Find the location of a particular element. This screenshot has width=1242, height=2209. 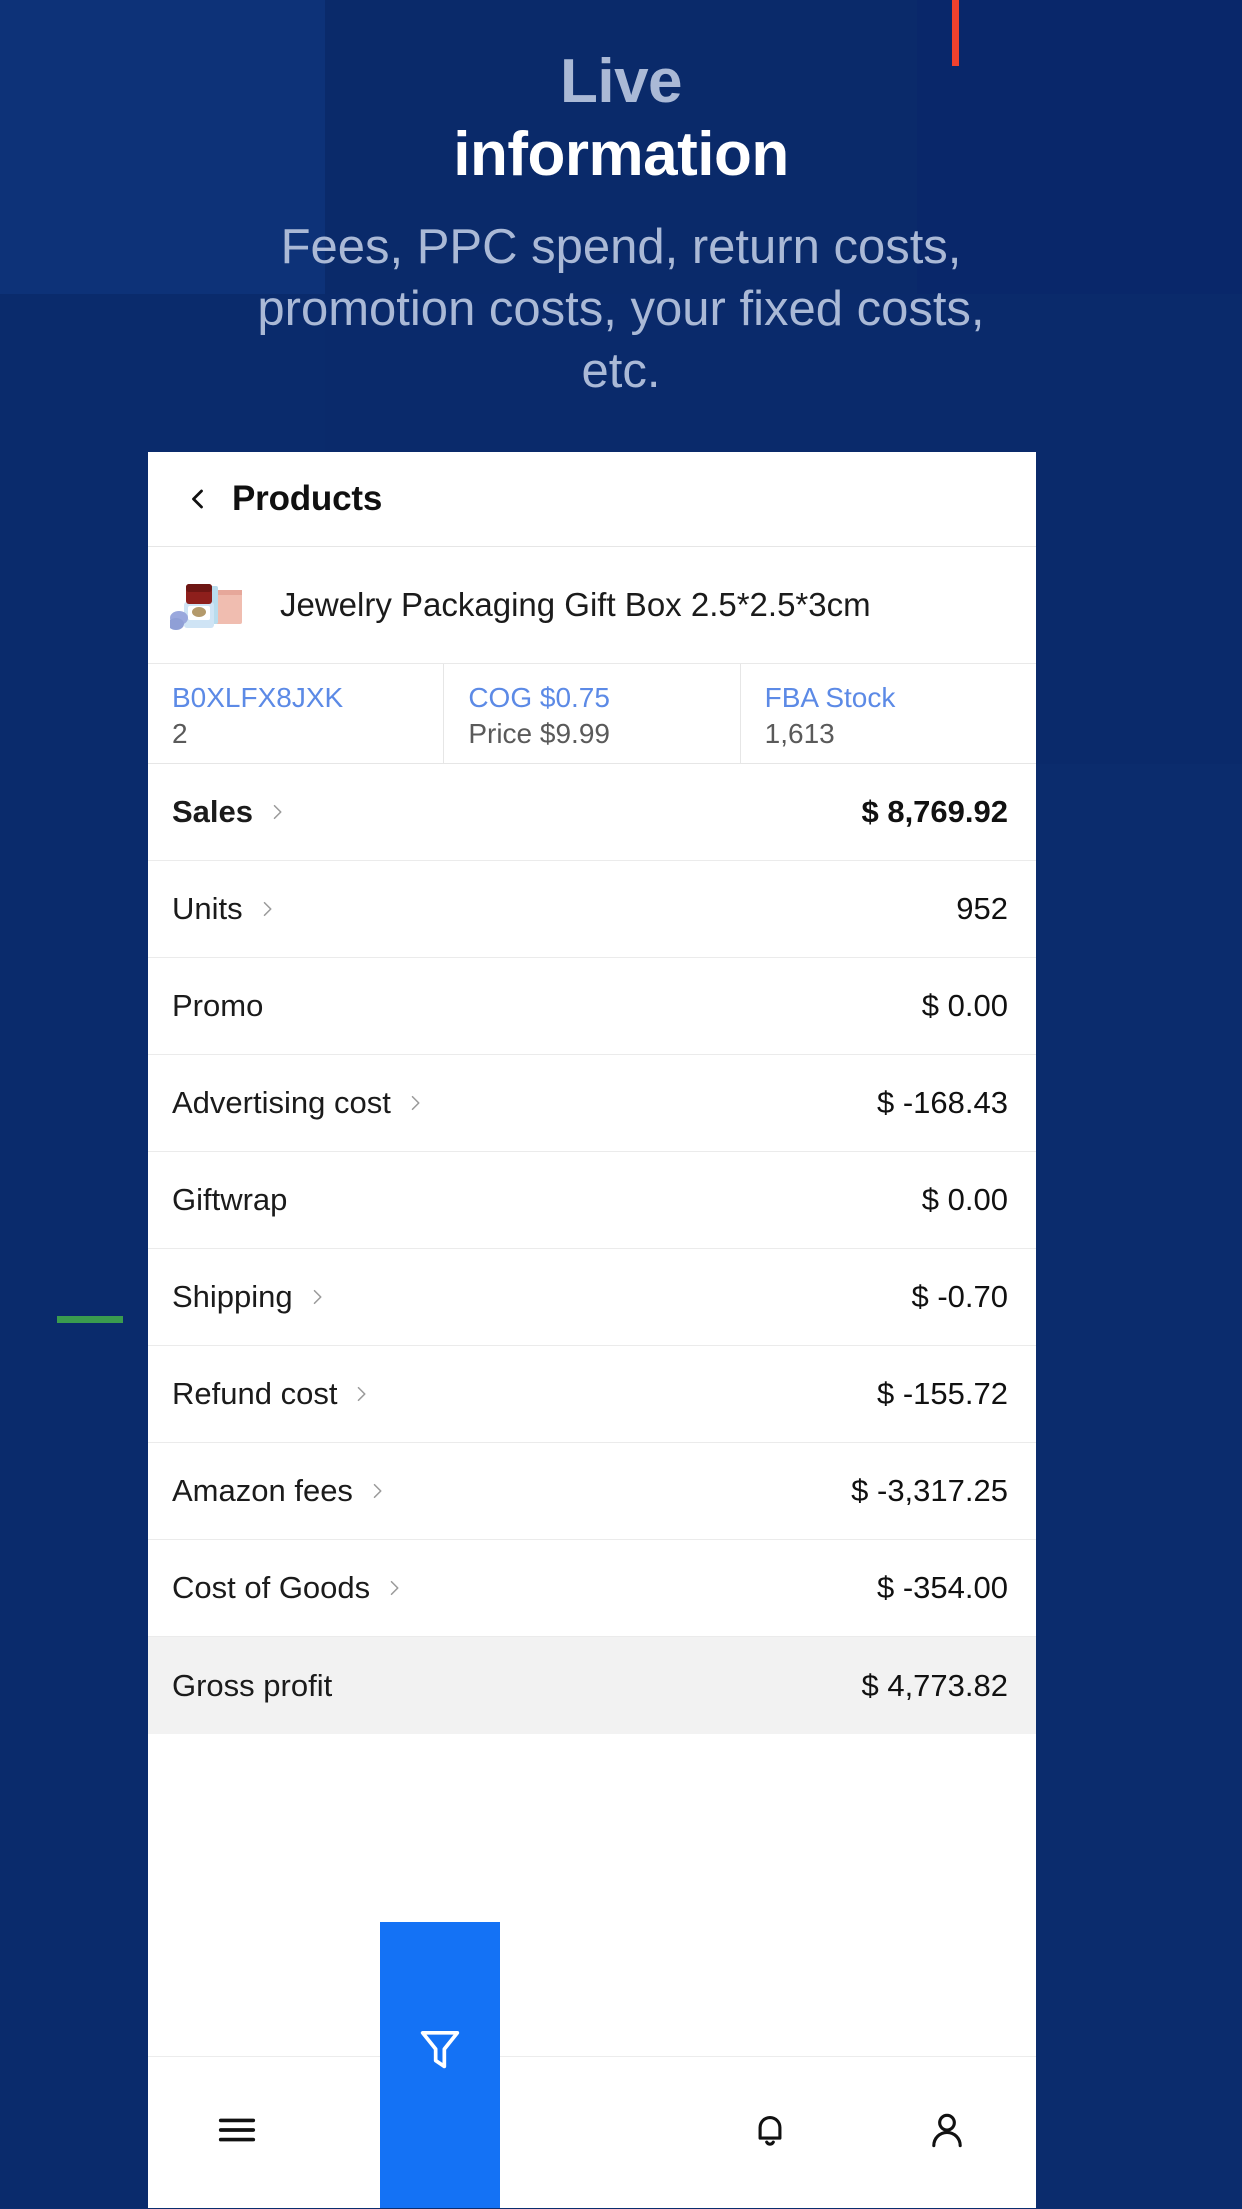

asin-sub: 2 is located at coordinates (180, 733).